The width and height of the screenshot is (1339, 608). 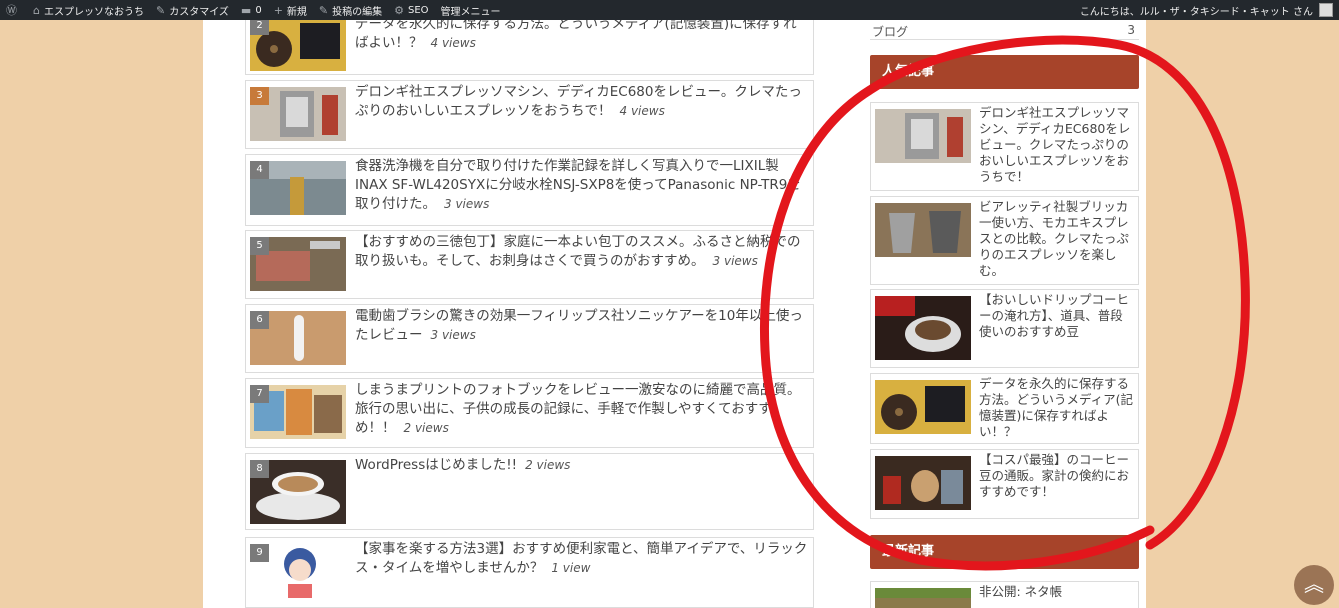 What do you see at coordinates (298, 412) in the screenshot?
I see `post-thumbnail: 7` at bounding box center [298, 412].